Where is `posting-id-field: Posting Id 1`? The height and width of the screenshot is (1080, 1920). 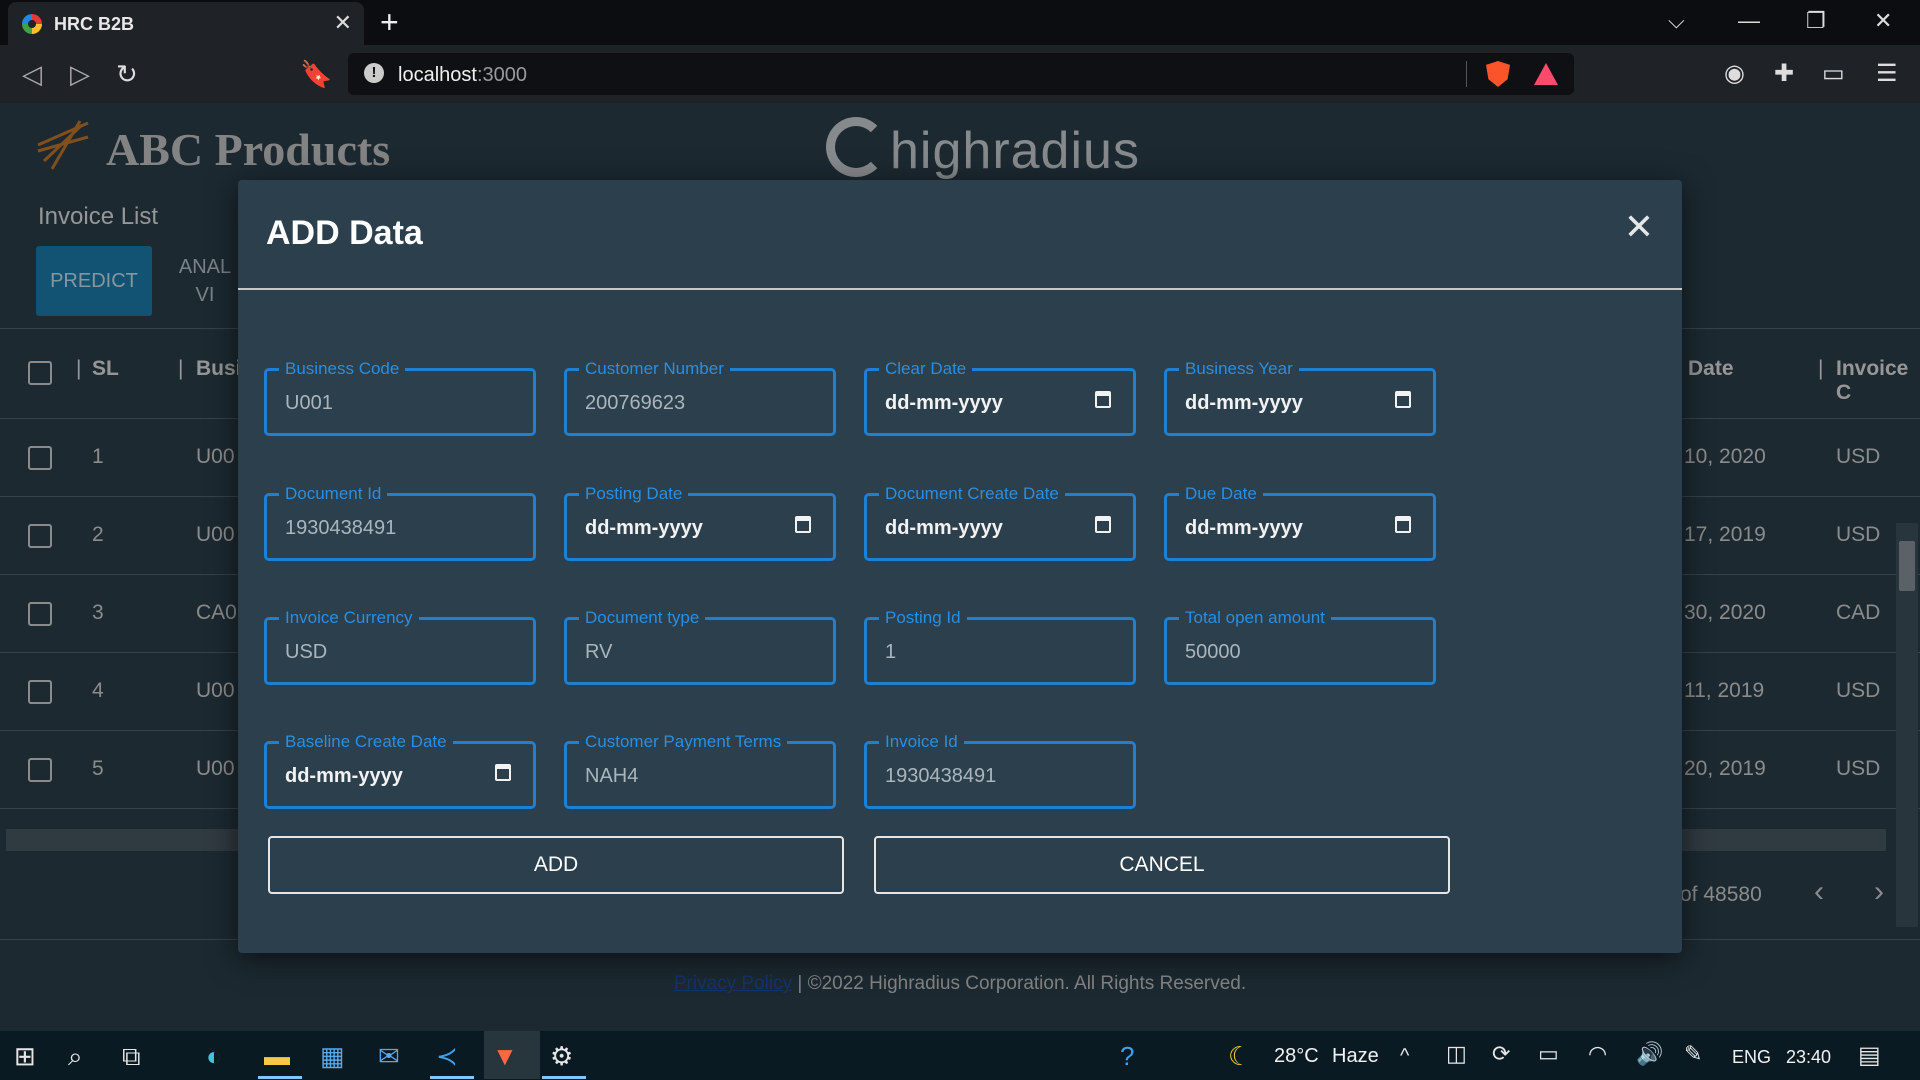
posting-id-field: Posting Id 1 is located at coordinates (1000, 646).